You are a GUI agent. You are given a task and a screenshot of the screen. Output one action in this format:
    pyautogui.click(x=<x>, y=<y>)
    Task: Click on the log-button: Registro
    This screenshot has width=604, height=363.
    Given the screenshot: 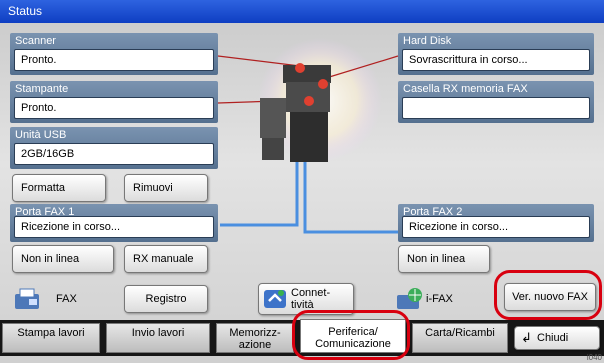 What is the action you would take?
    pyautogui.click(x=166, y=299)
    